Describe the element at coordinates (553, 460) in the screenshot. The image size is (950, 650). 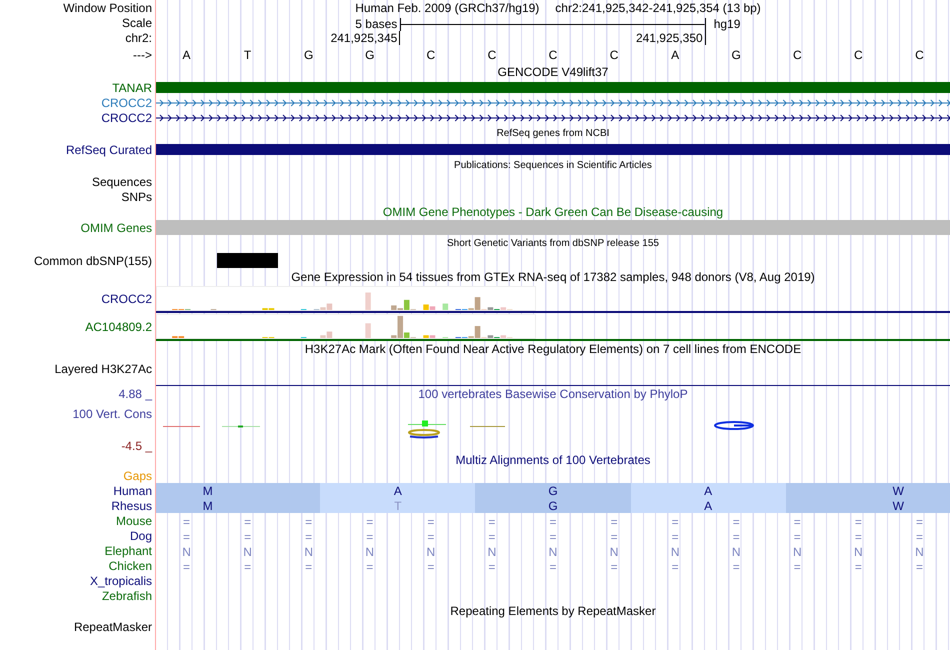
I see `track-title: Multiz Alignments of 100 Vertebrates` at that location.